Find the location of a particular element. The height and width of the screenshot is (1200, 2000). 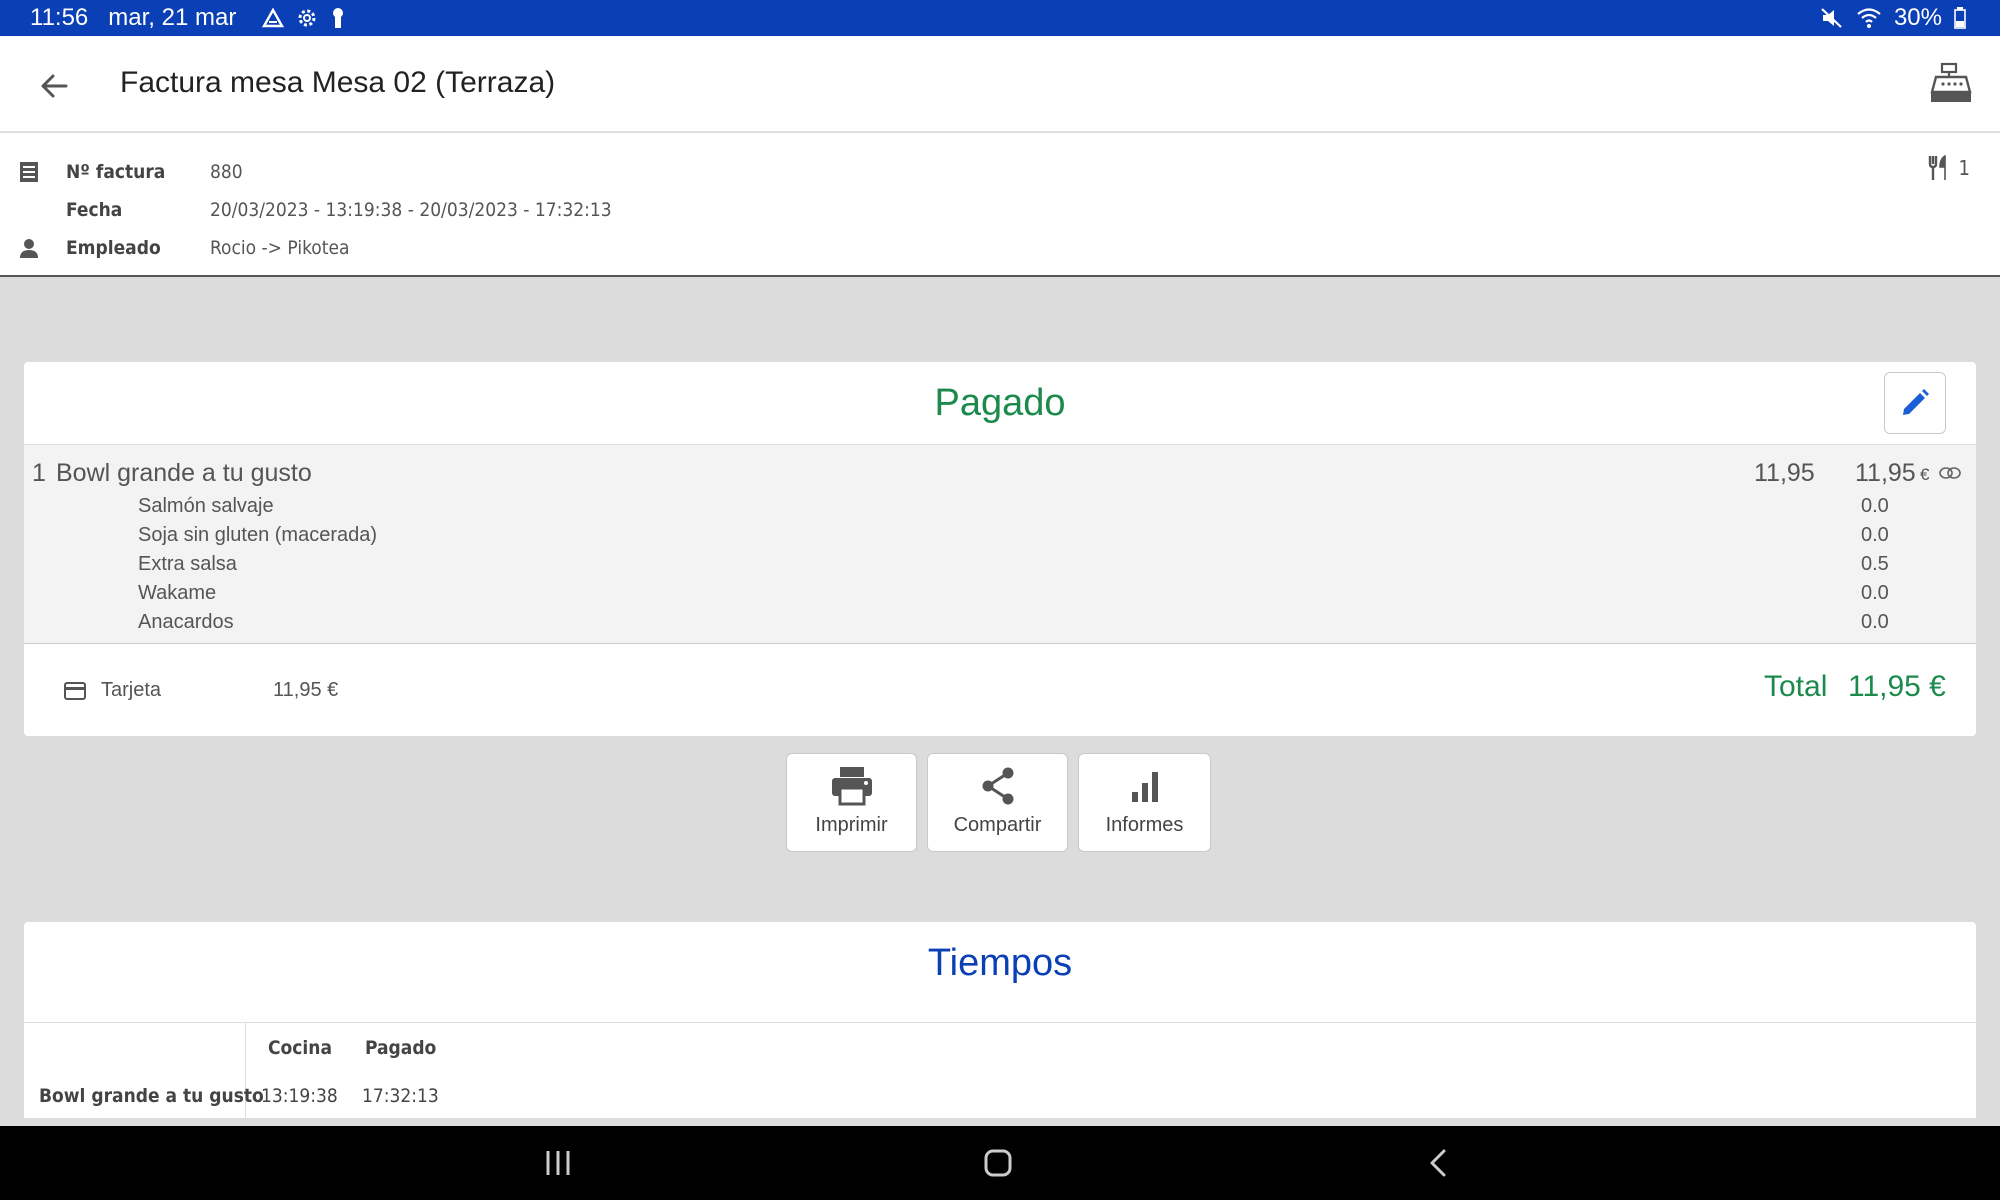

covers-count: 1 is located at coordinates (1964, 168).